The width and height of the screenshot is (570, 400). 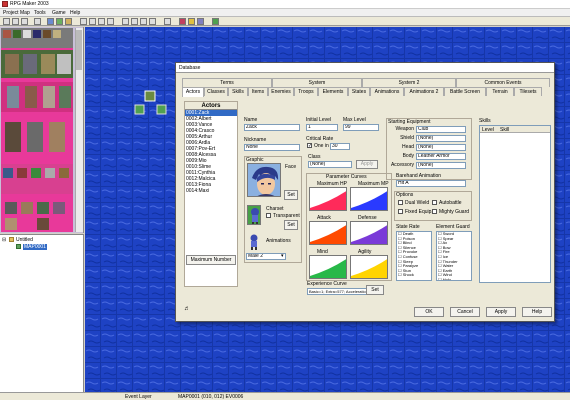 What do you see at coordinates (68, 21) in the screenshot?
I see `event-layer-icon` at bounding box center [68, 21].